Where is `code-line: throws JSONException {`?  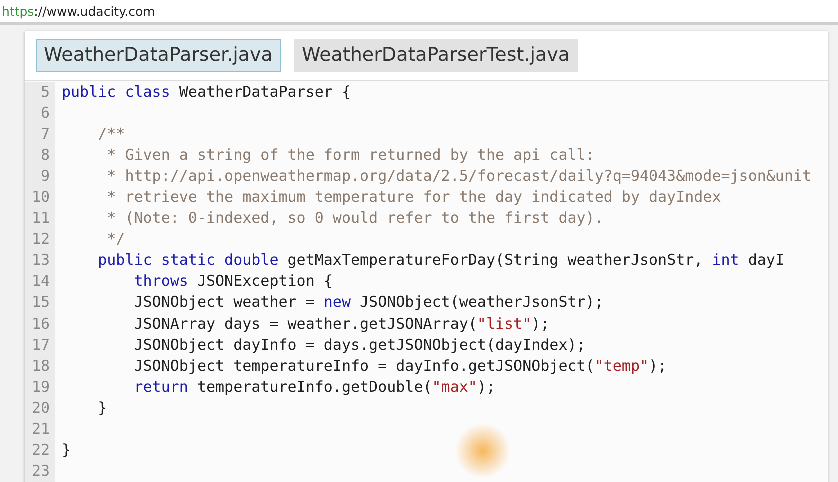
code-line: throws JSONException { is located at coordinates (233, 281).